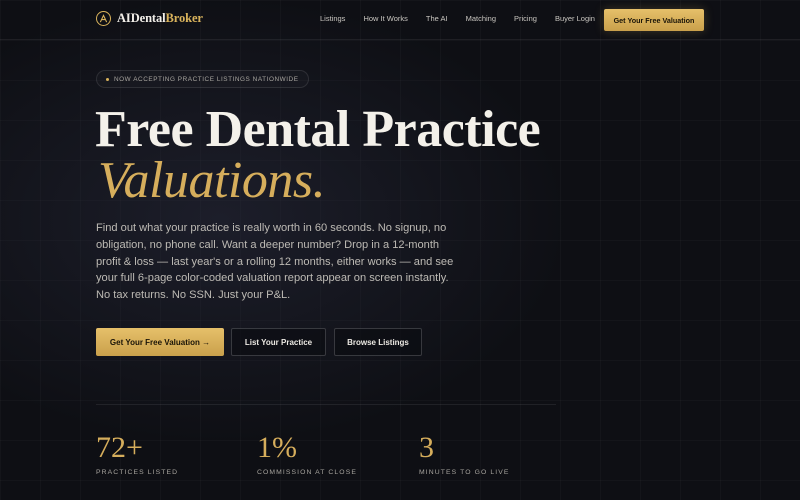 The width and height of the screenshot is (800, 500). I want to click on brand-logo: AIDentalBroker, so click(149, 18).